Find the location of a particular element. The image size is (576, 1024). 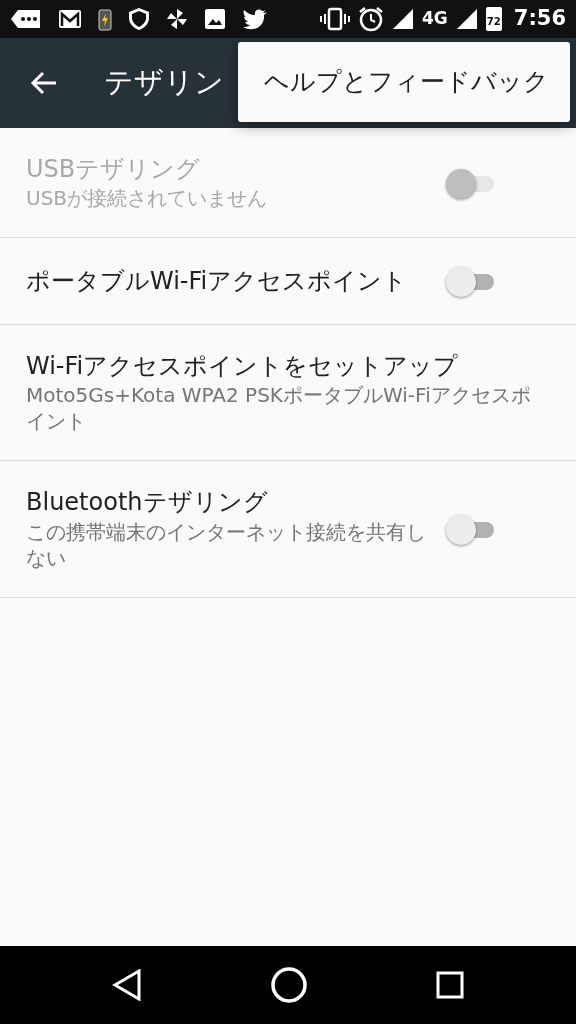

settings-row: Wi-Fiアクセスポイントをセットアップ Moto5Gs+Kota WPA2 PSKポータブルWi-Fiアクセスポイント is located at coordinates (288, 393).